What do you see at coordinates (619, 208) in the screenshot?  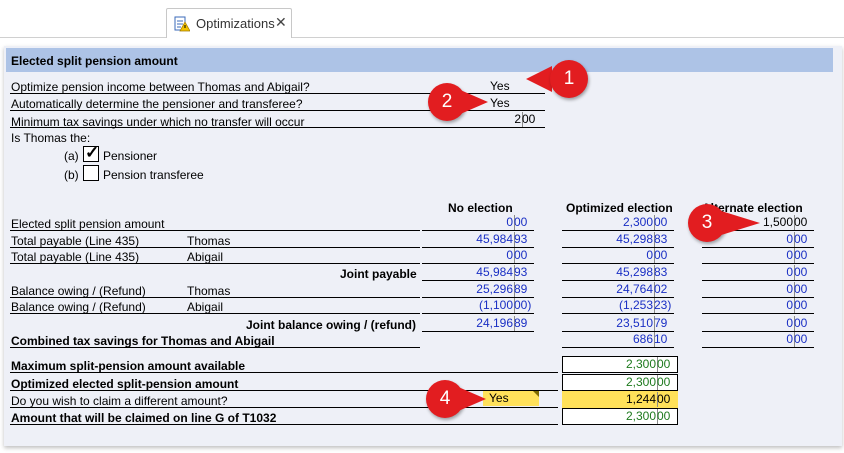 I see `column-header-optimized: Optimized election` at bounding box center [619, 208].